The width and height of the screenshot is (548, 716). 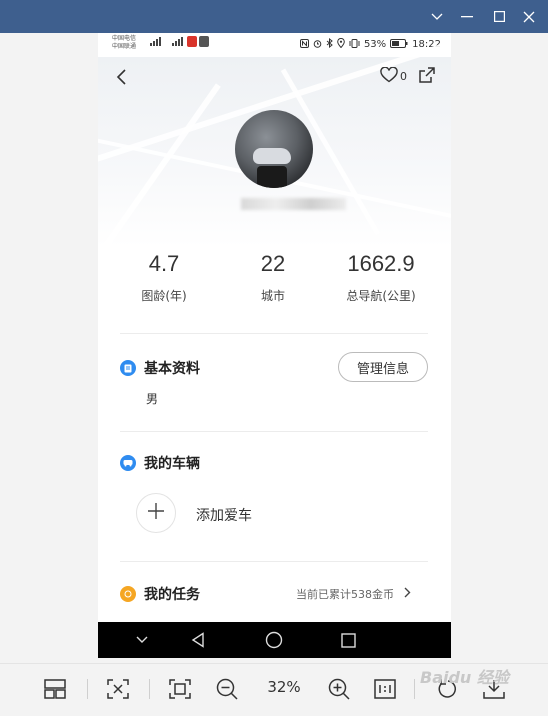 I want to click on document-icon, so click(x=128, y=368).